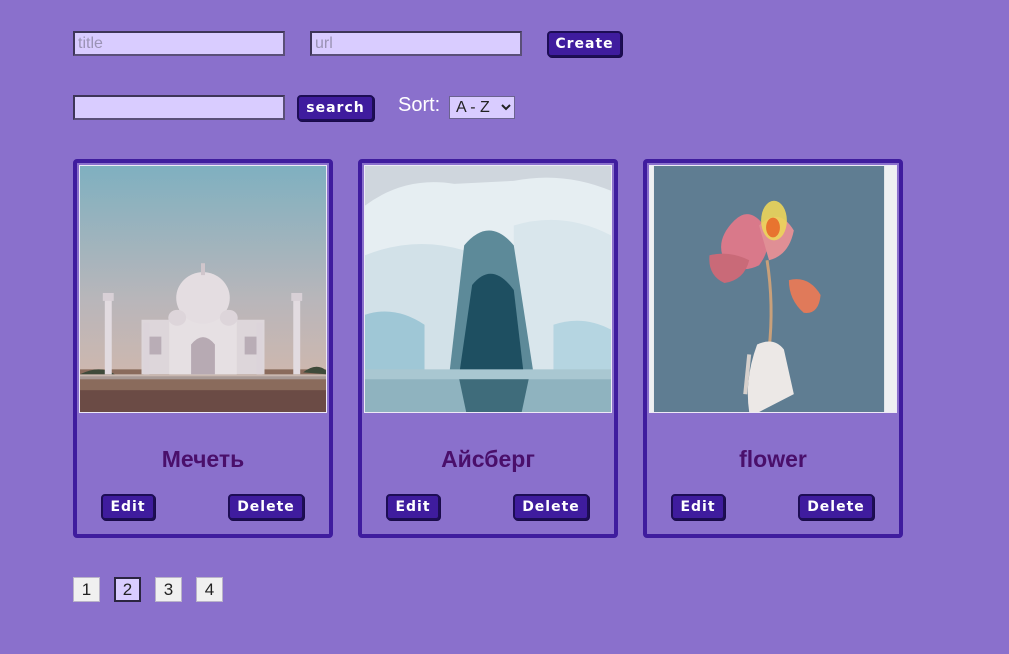  Describe the element at coordinates (488, 459) in the screenshot. I see `card-title: Айсберг` at that location.